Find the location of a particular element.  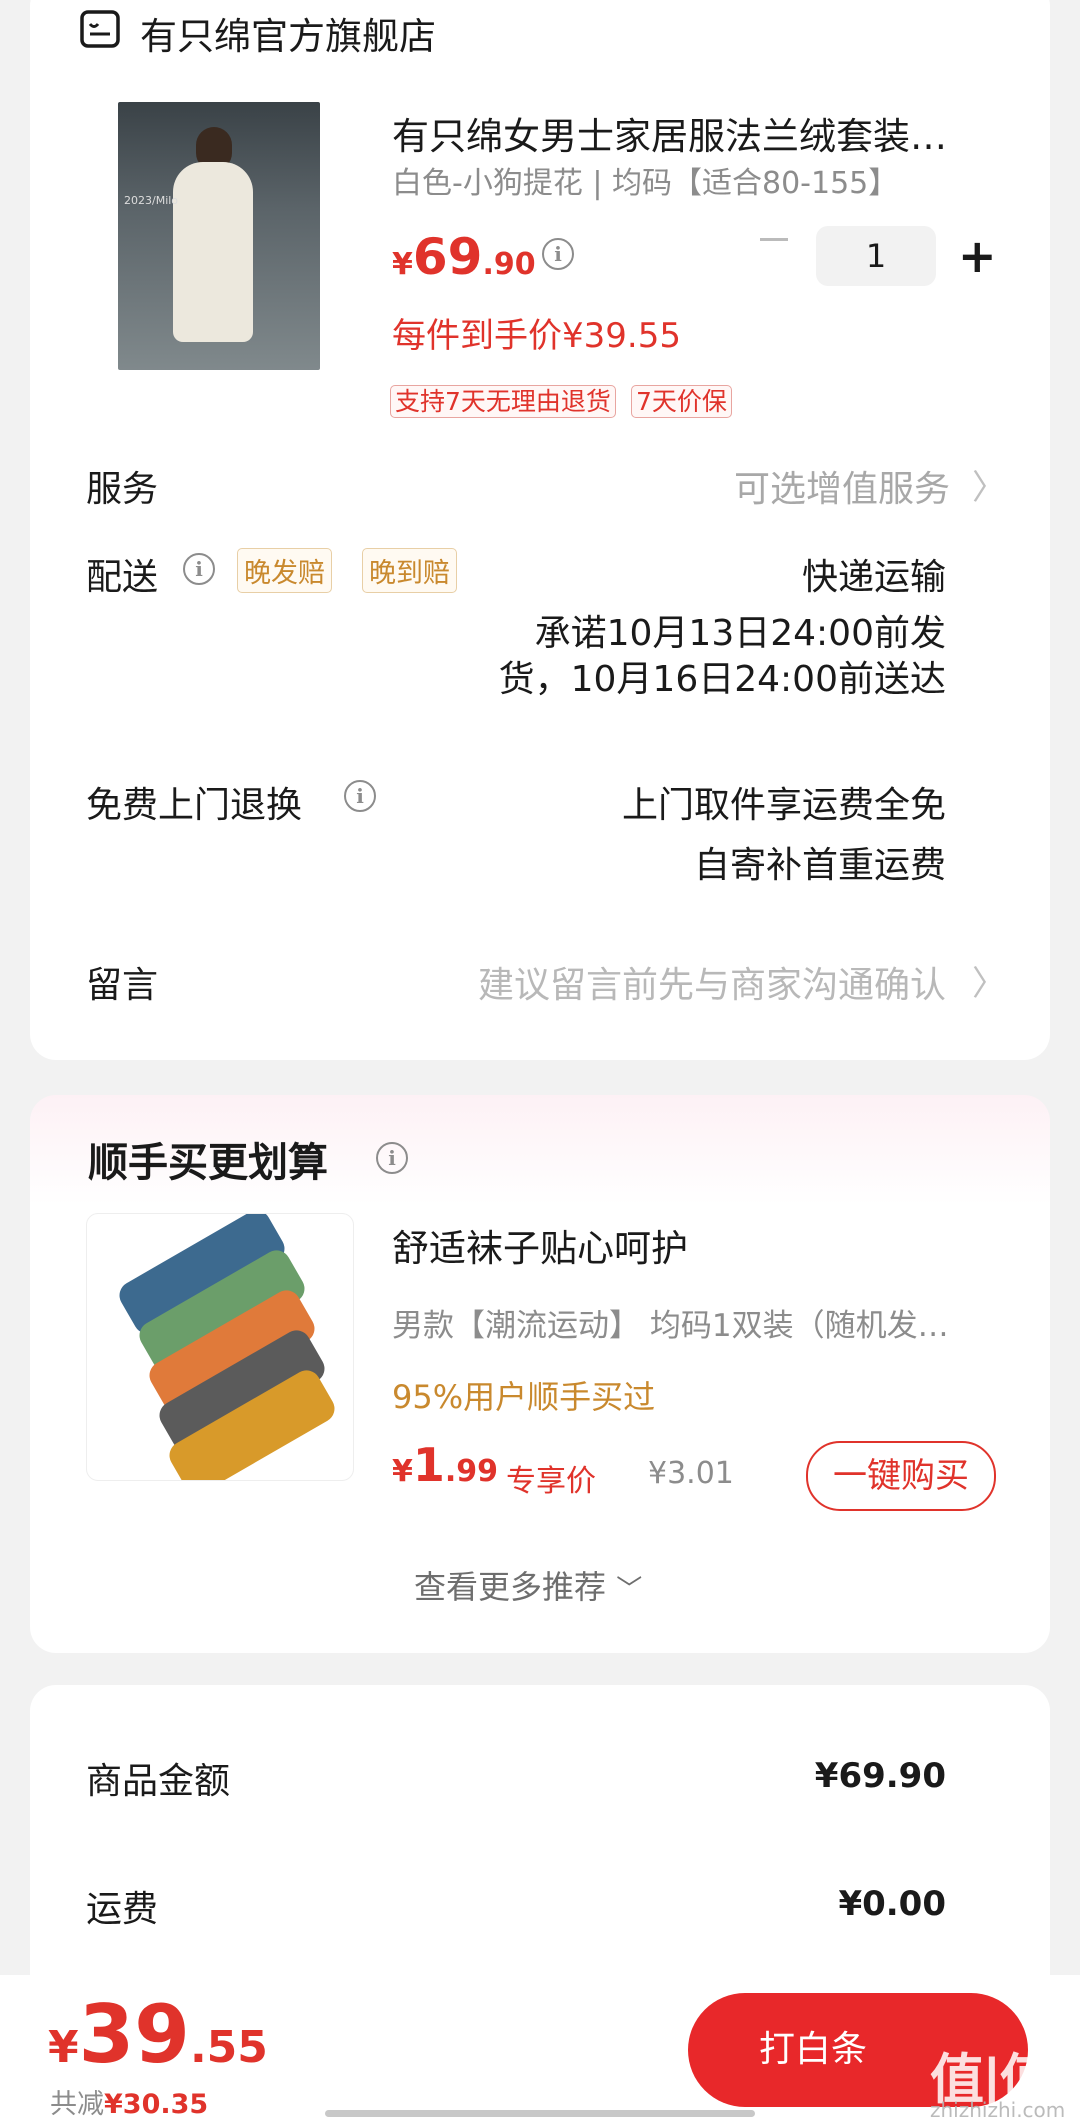

goods-amount-value: ¥69.90 is located at coordinates (880, 1776).